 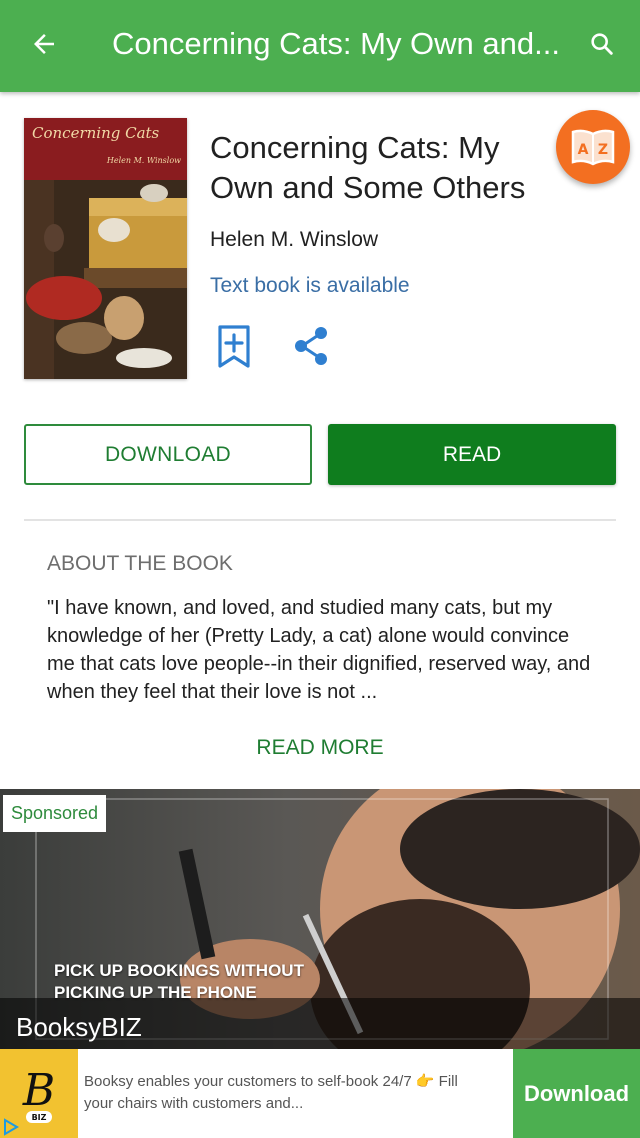 I want to click on az-dictionary-button: A Z, so click(x=593, y=147).